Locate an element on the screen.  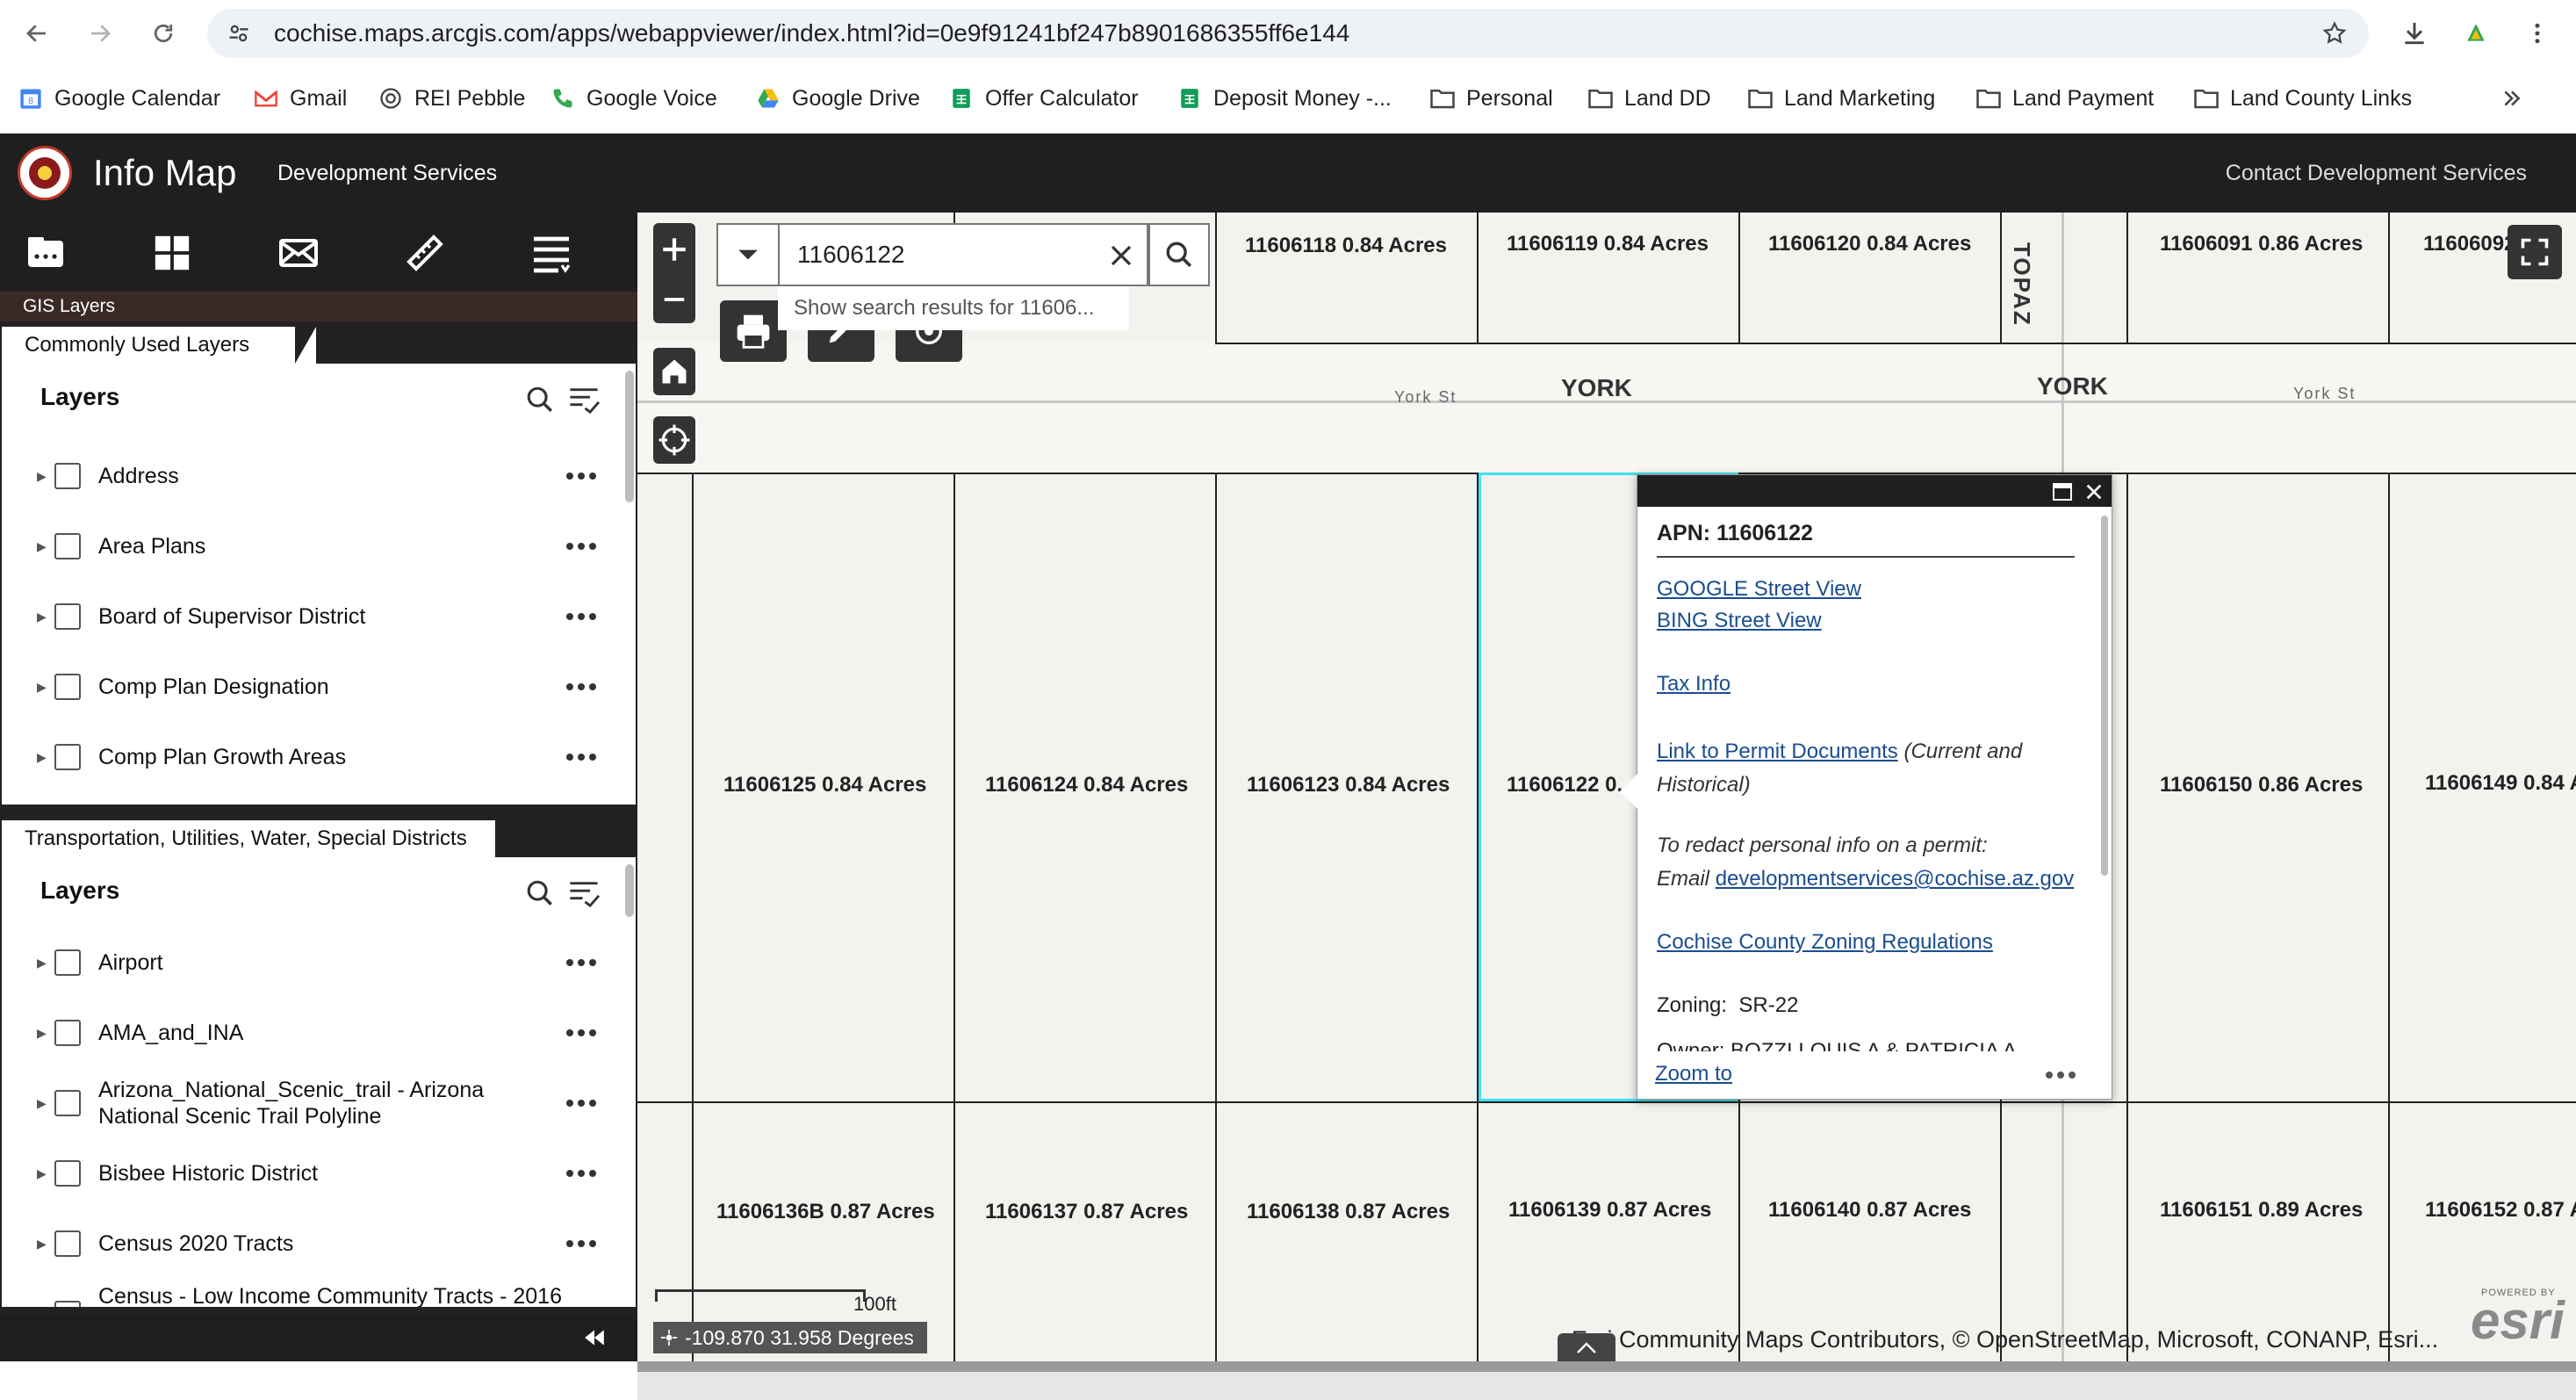
layer-row-ama-and-ina: ▶ AMA_and_INA is located at coordinates (309, 1033).